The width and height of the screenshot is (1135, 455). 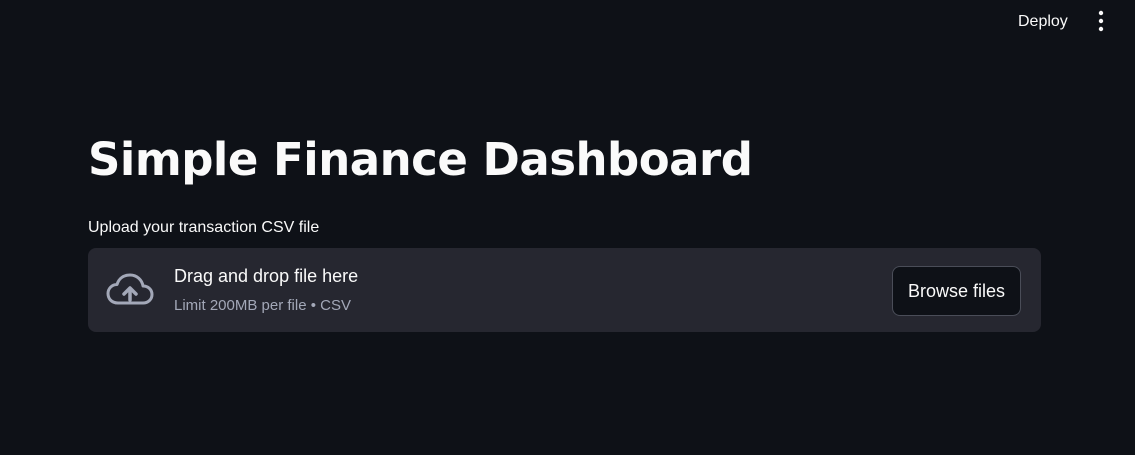 I want to click on deploy-button: Deploy, so click(x=1043, y=22).